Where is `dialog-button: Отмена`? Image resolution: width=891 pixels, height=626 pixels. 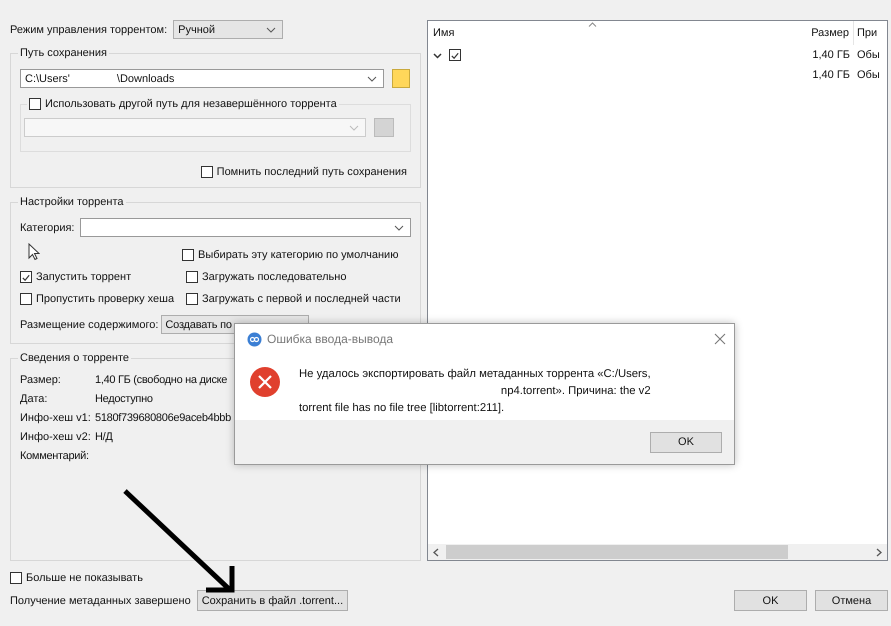 dialog-button: Отмена is located at coordinates (851, 600).